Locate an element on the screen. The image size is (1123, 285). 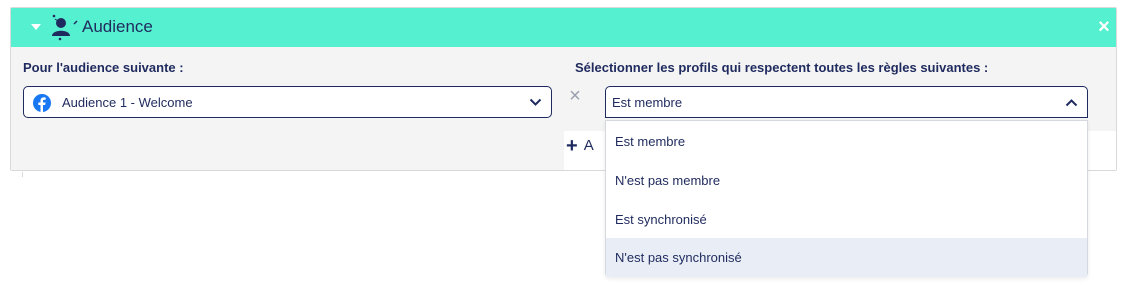
panel-header: Audience × is located at coordinates (563, 27).